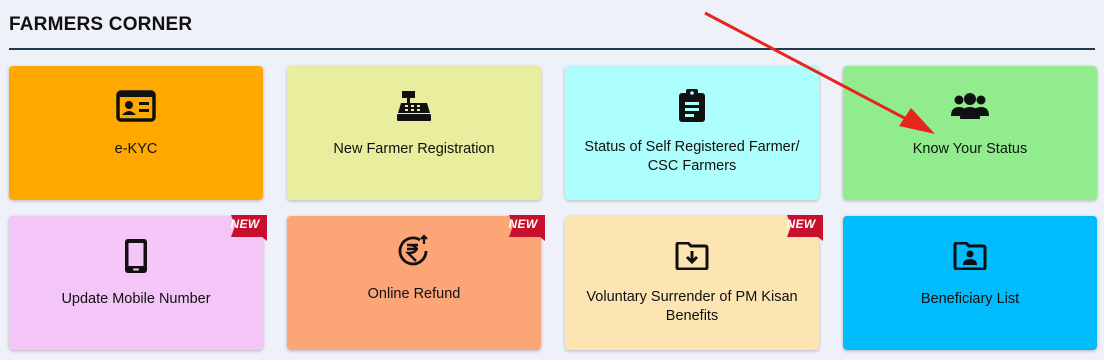  I want to click on tile-label-line1: Status of Self Registered Farmer/, so click(692, 147).